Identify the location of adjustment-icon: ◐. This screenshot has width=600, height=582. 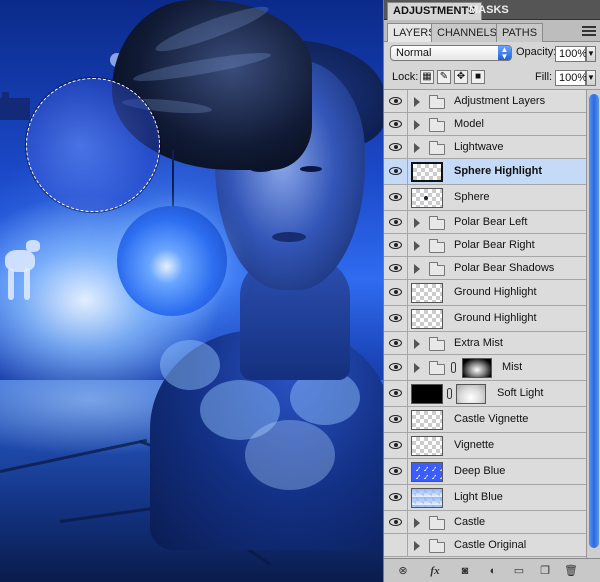
(493, 571).